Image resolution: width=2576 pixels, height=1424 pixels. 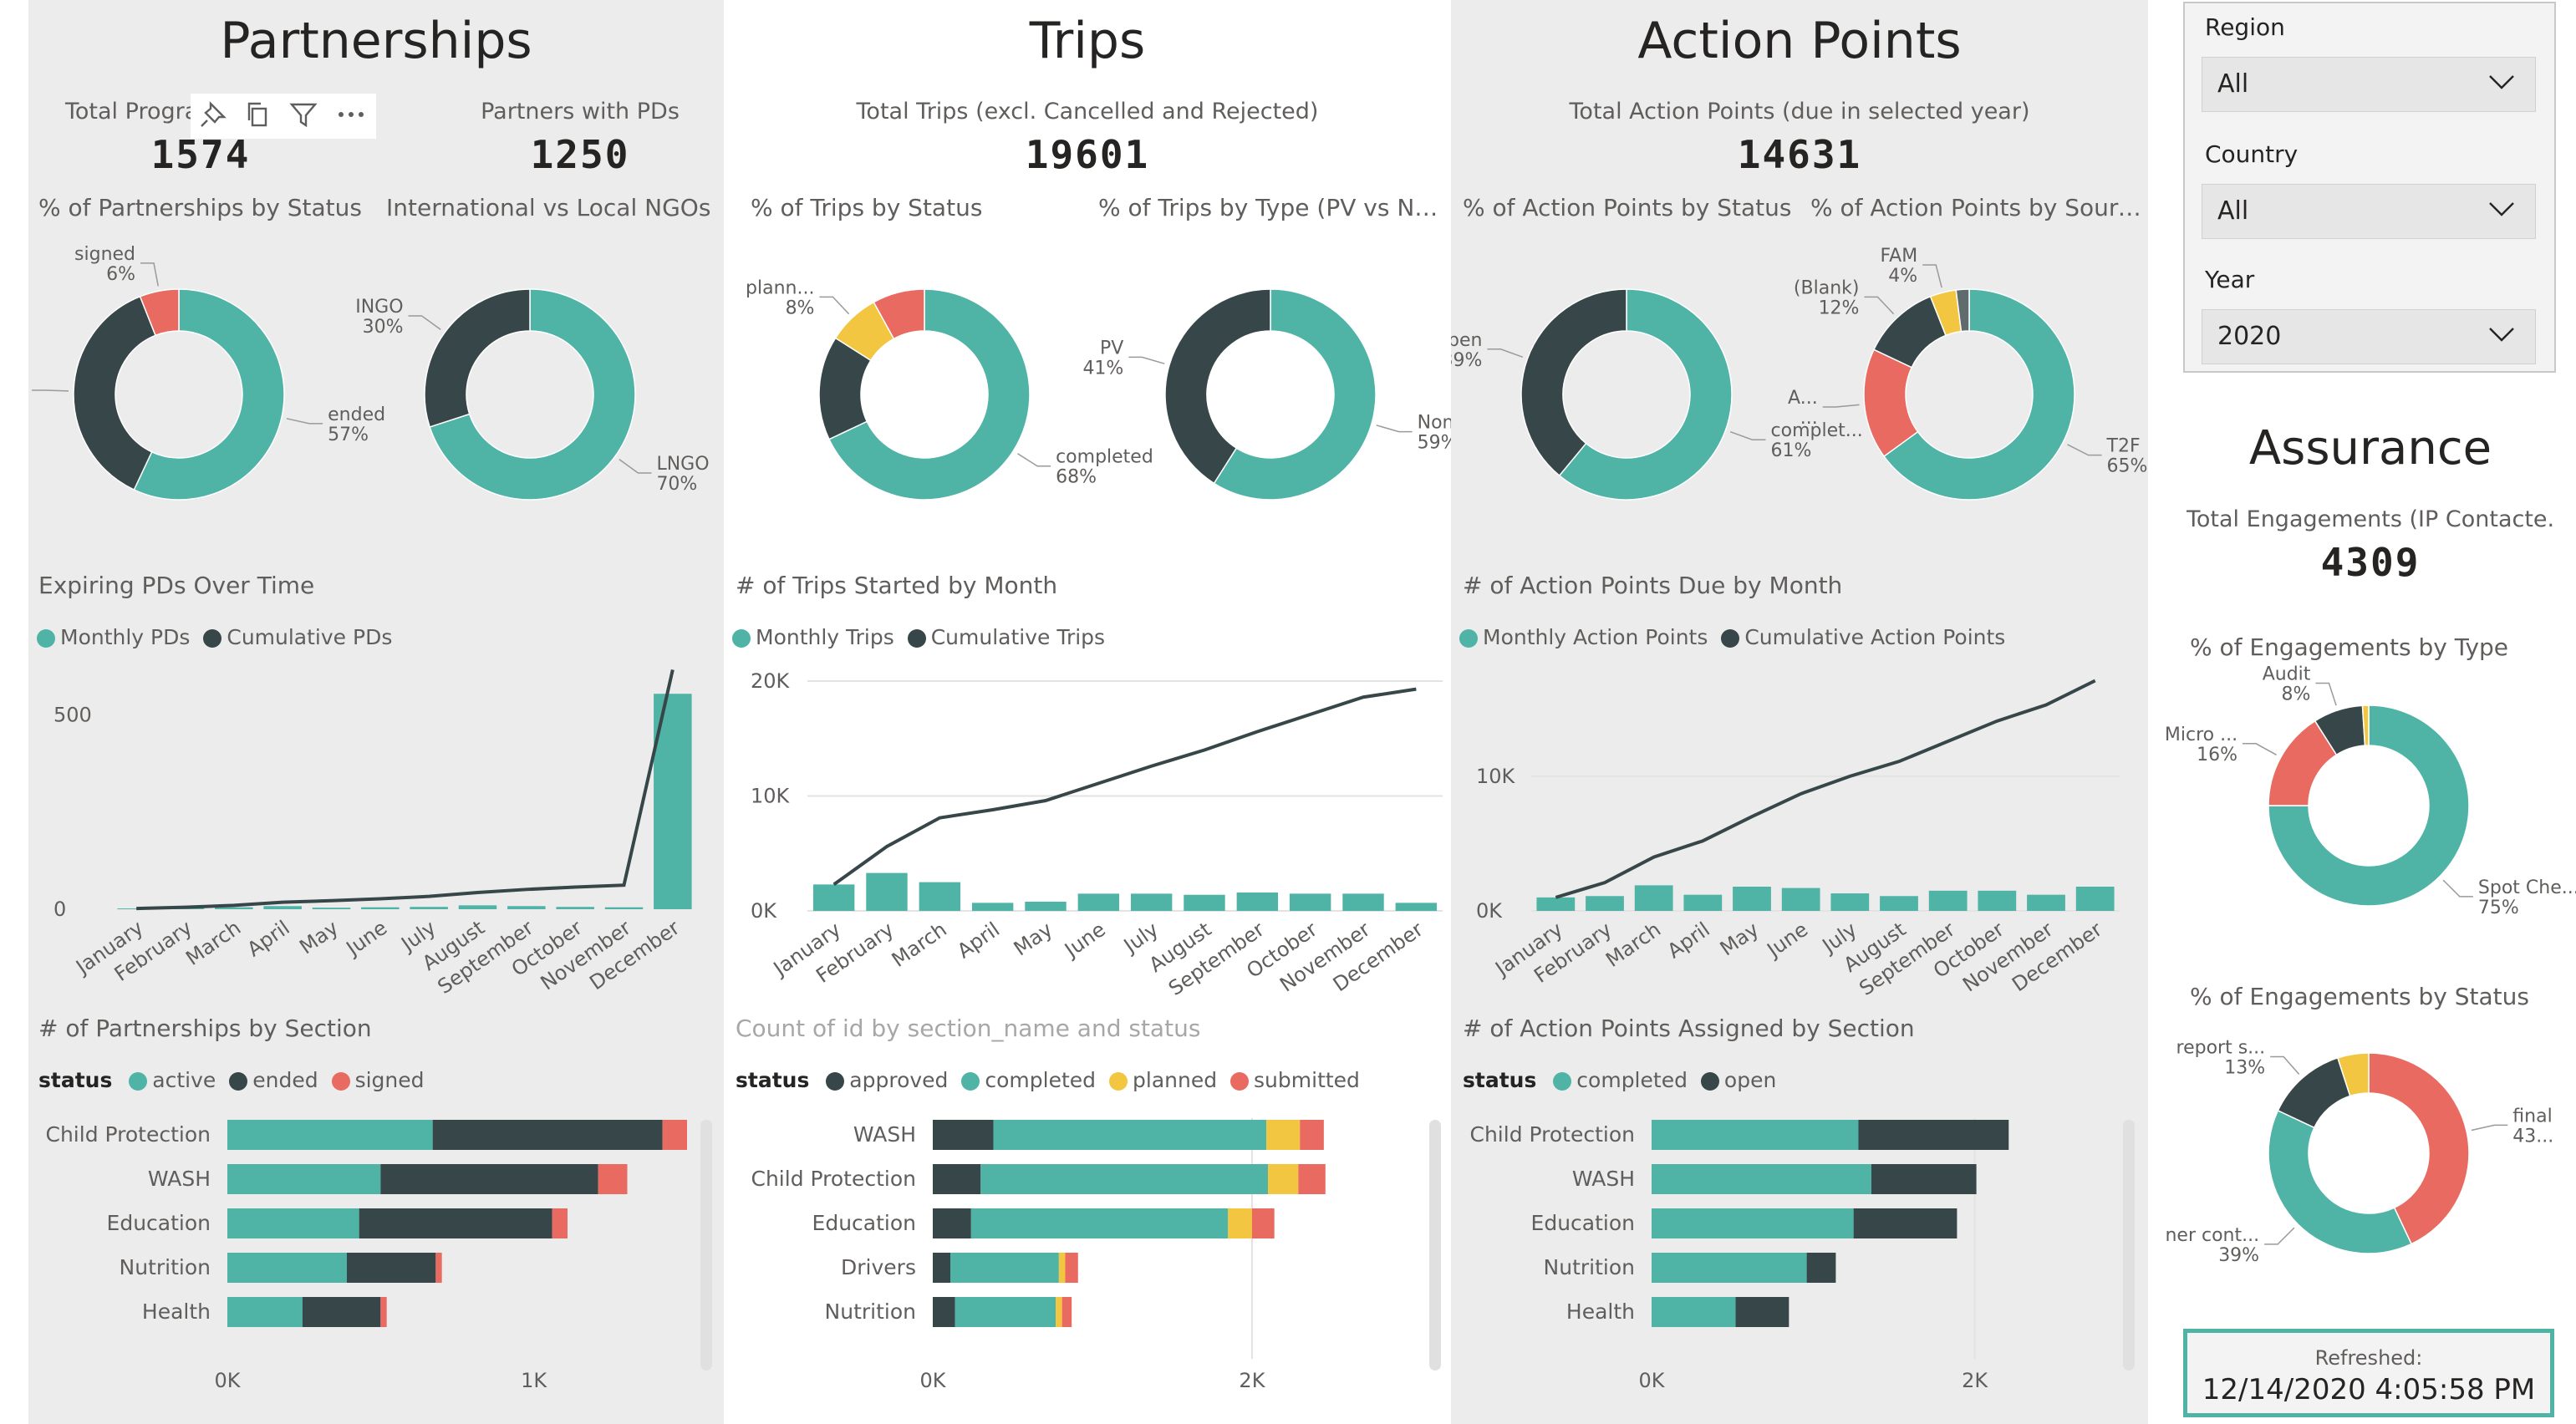 I want to click on more-options-icon, so click(x=351, y=116).